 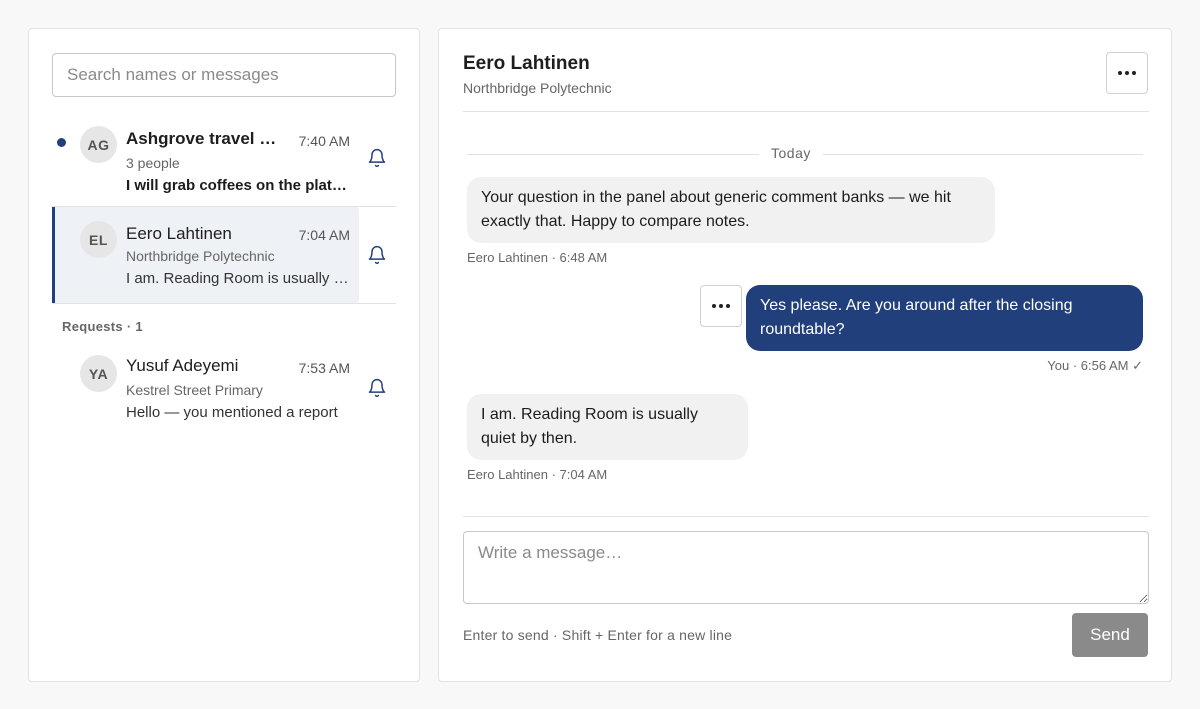 What do you see at coordinates (98, 239) in the screenshot?
I see `avatar: EL` at bounding box center [98, 239].